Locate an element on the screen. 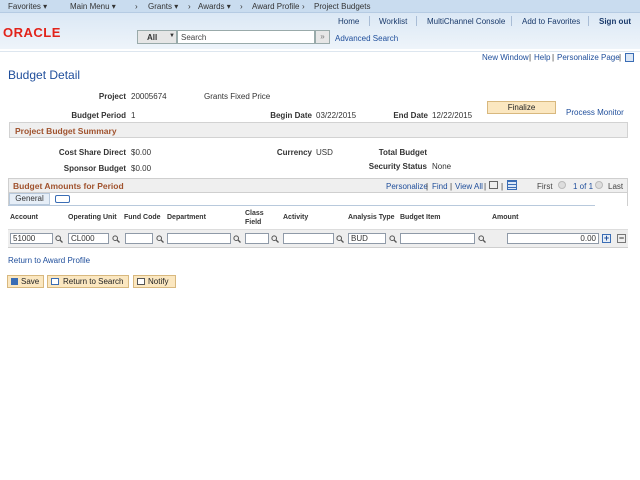 The width and height of the screenshot is (640, 480). currency-value: USD is located at coordinates (324, 152).